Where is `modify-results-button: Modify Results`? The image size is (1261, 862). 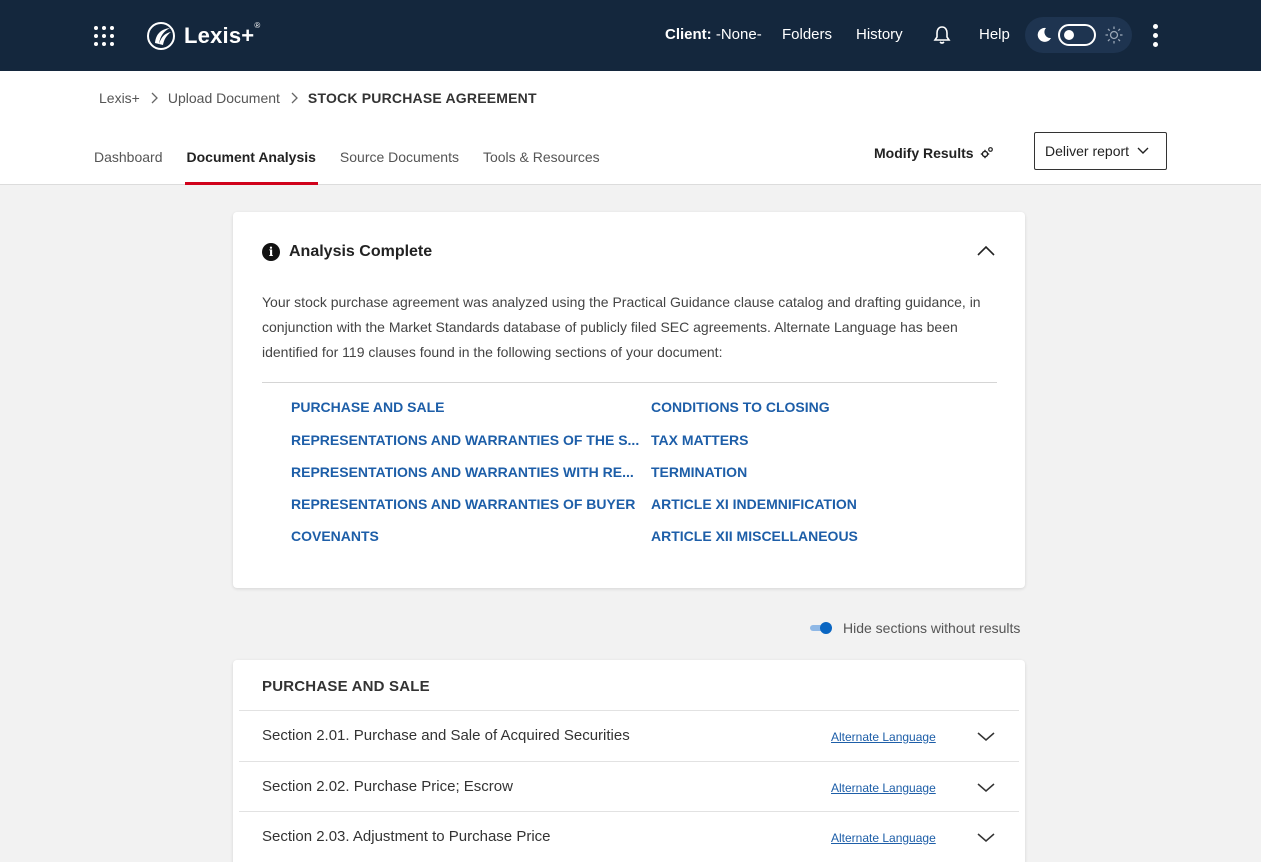 modify-results-button: Modify Results is located at coordinates (934, 153).